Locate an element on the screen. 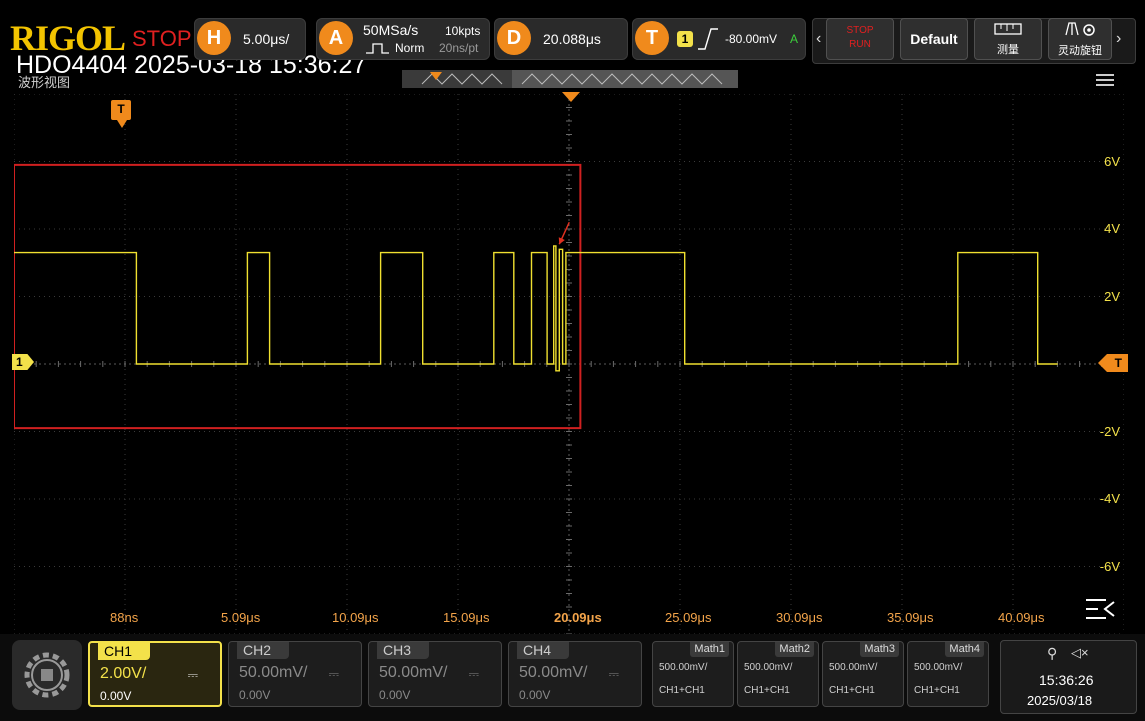  default-label: Default is located at coordinates (934, 39).